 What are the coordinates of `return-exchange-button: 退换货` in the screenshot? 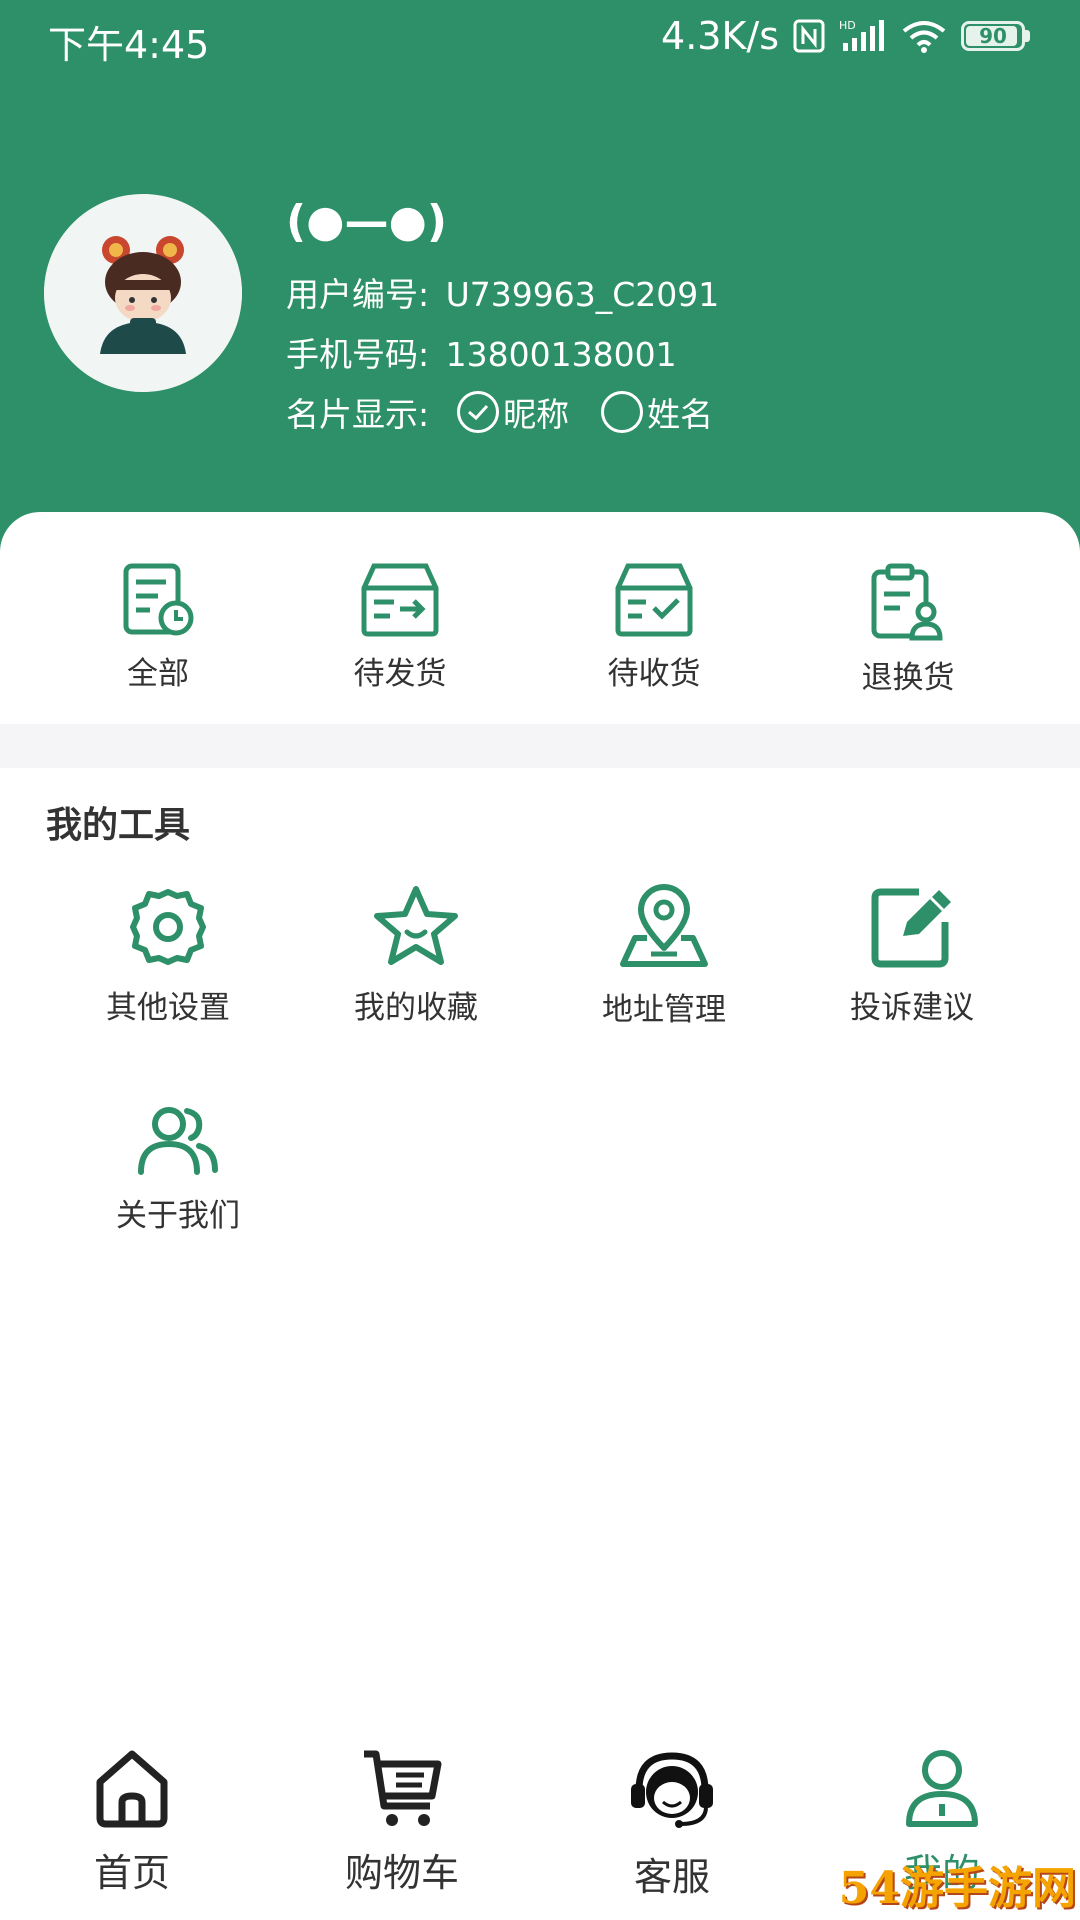 It's located at (908, 629).